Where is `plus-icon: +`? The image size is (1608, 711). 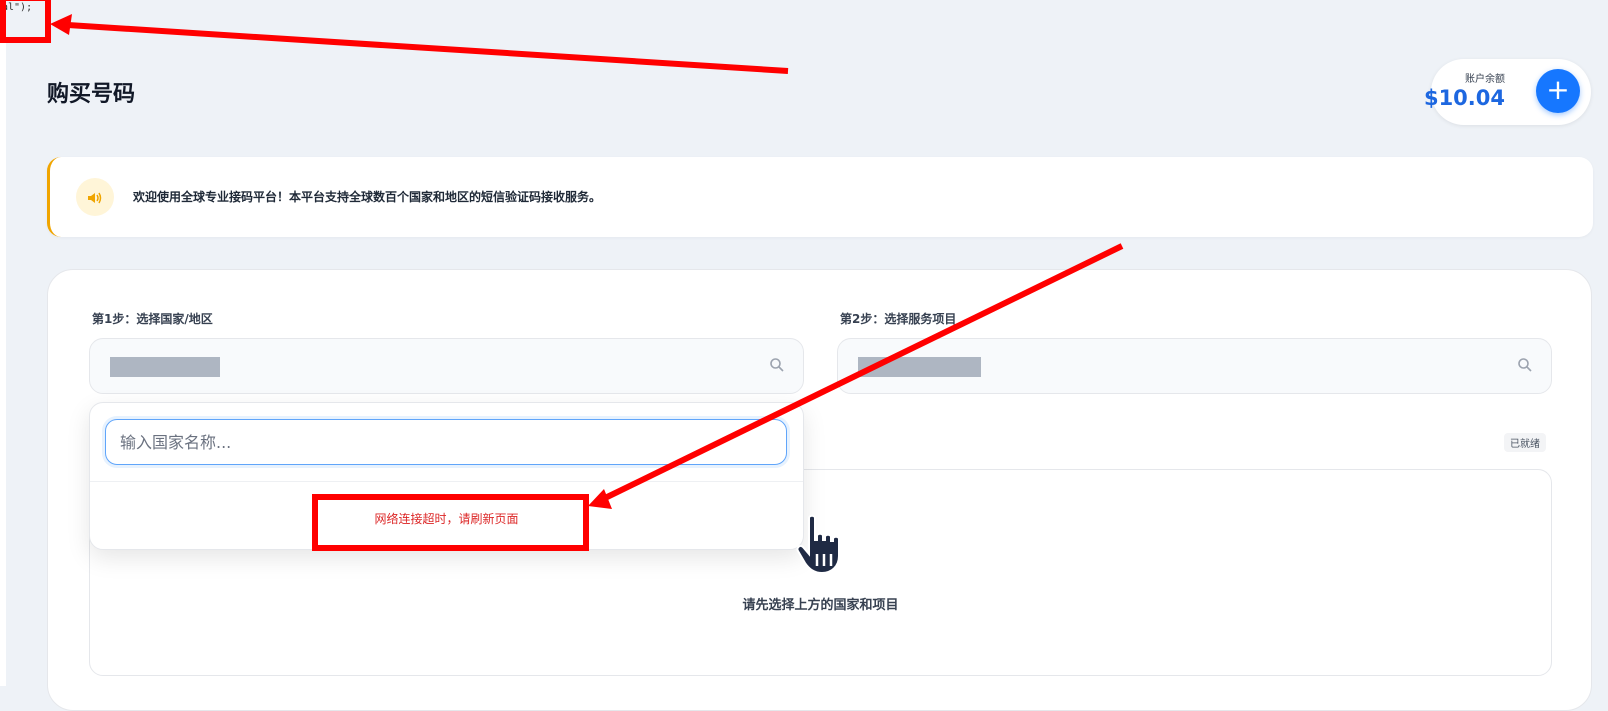 plus-icon: + is located at coordinates (1558, 89).